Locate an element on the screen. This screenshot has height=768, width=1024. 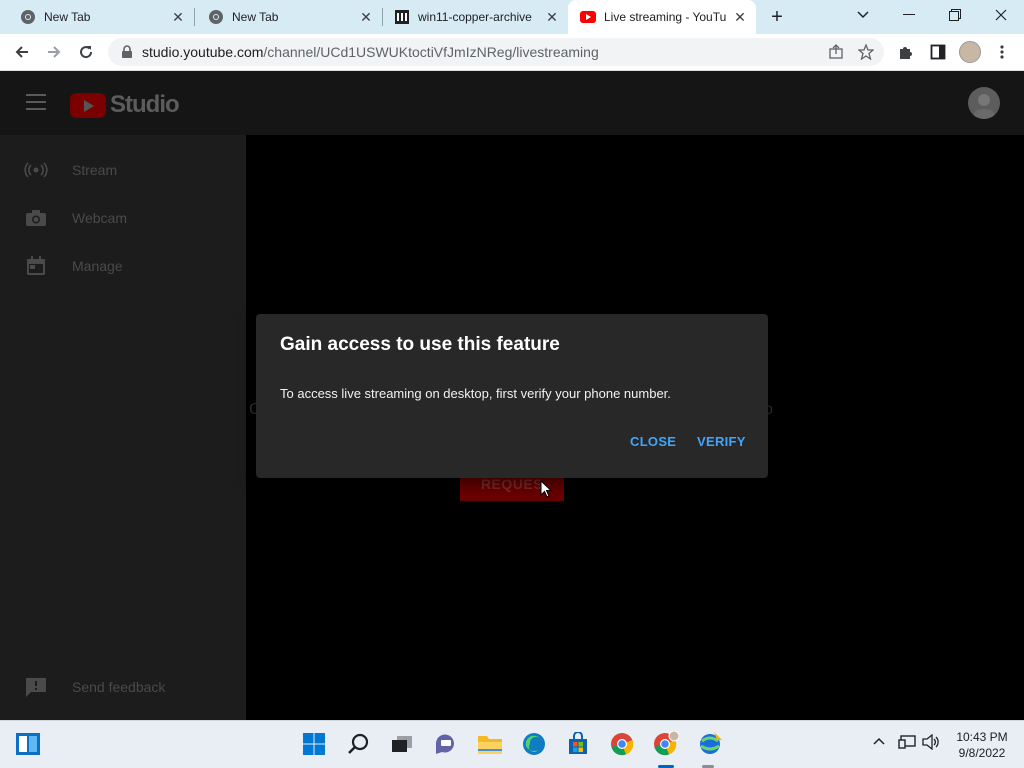
camera-icon is located at coordinates (36, 218).